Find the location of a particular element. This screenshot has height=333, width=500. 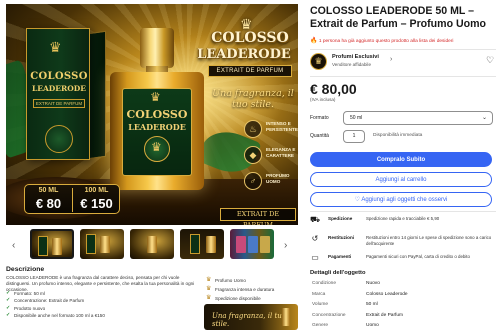

headline-line2: LEADERODE is located at coordinates (244, 54).